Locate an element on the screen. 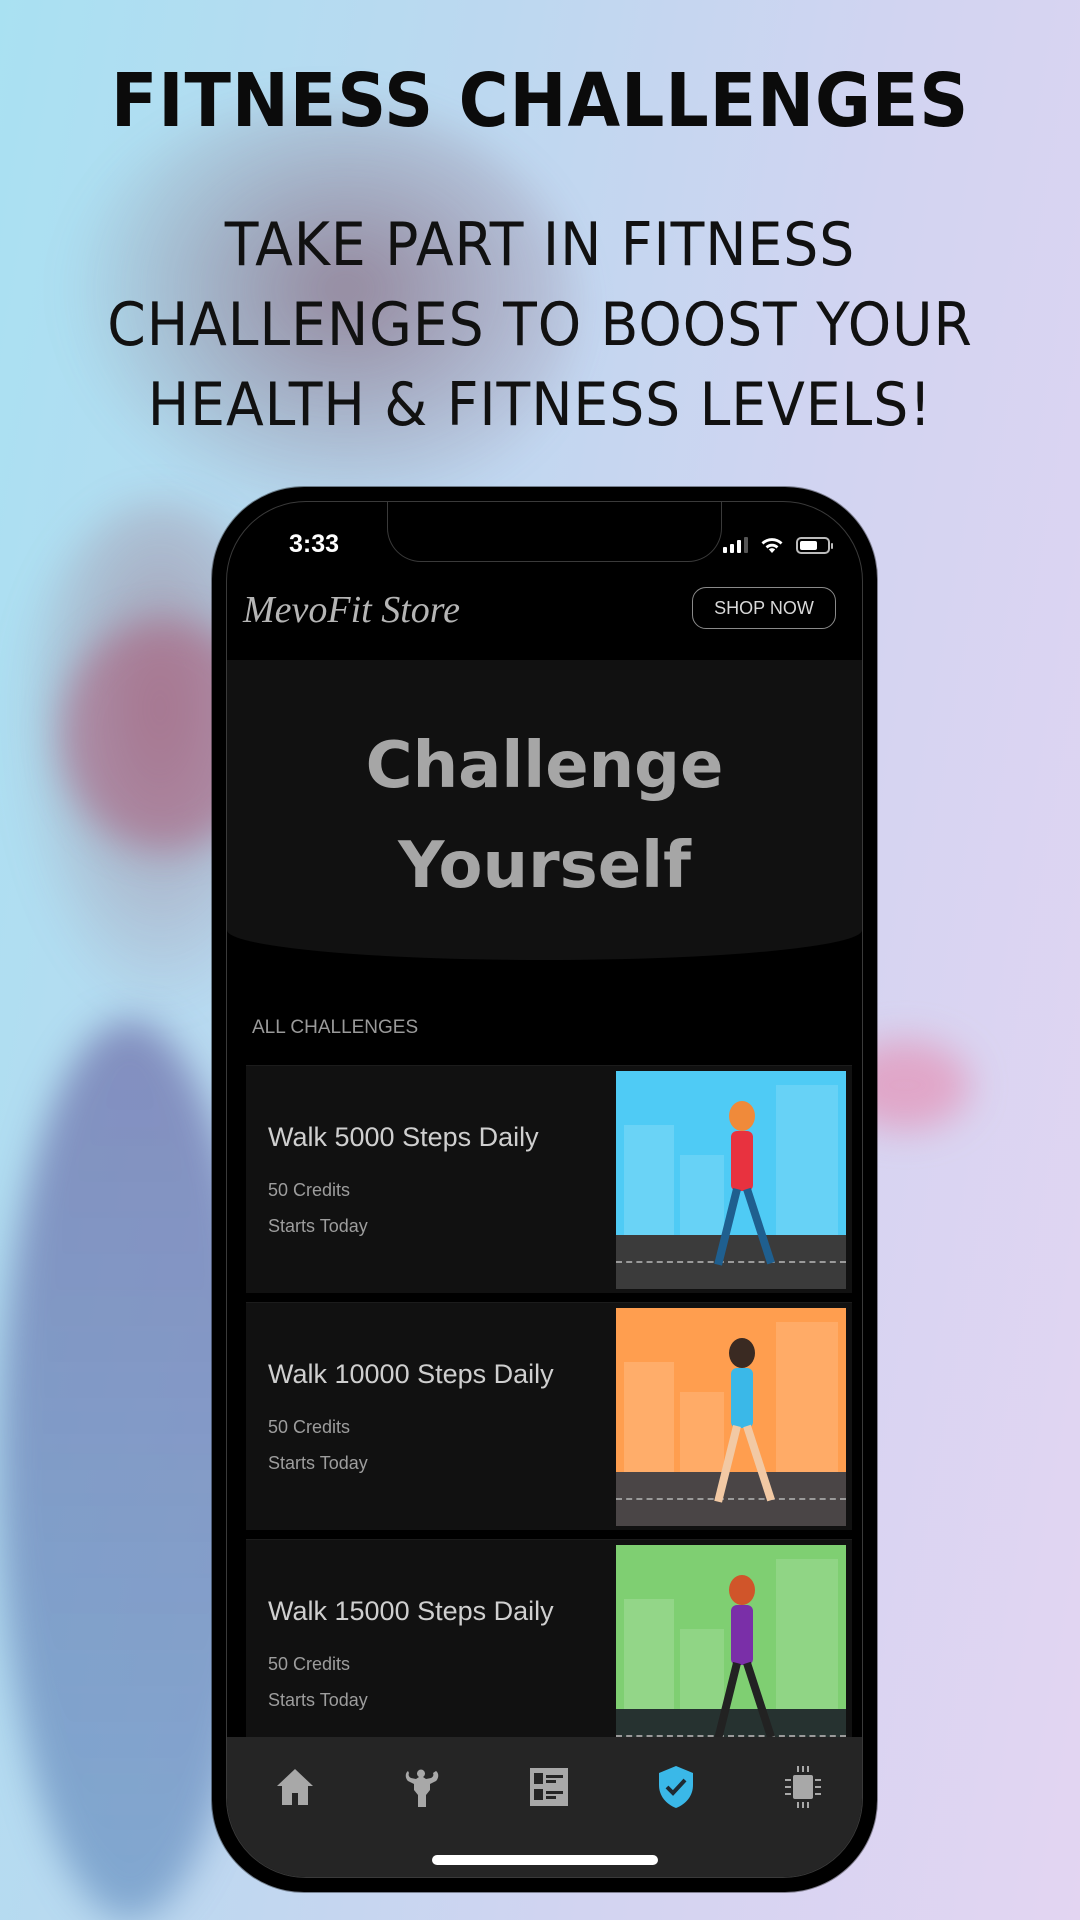 The height and width of the screenshot is (1920, 1080). home-icon is located at coordinates (295, 1787).